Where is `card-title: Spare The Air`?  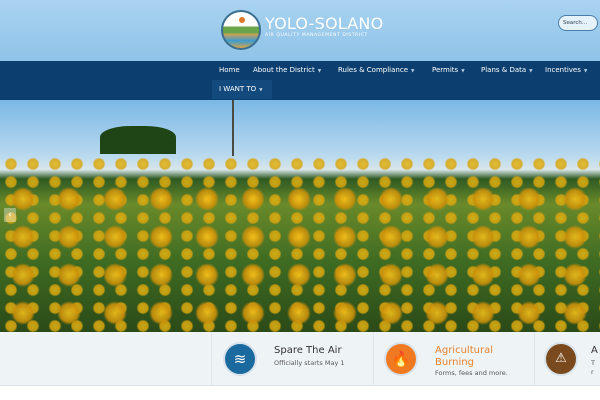 card-title: Spare The Air is located at coordinates (308, 350).